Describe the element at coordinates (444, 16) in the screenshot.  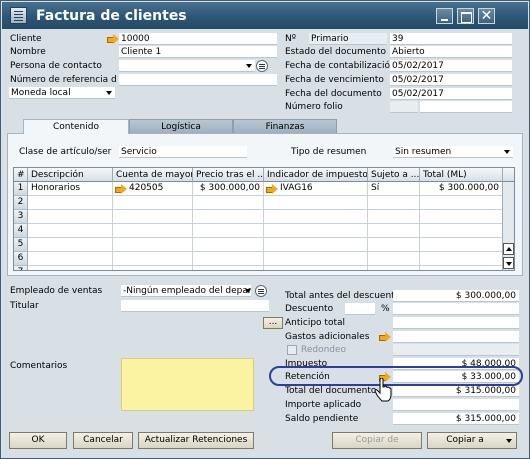
I see `minimize-button` at that location.